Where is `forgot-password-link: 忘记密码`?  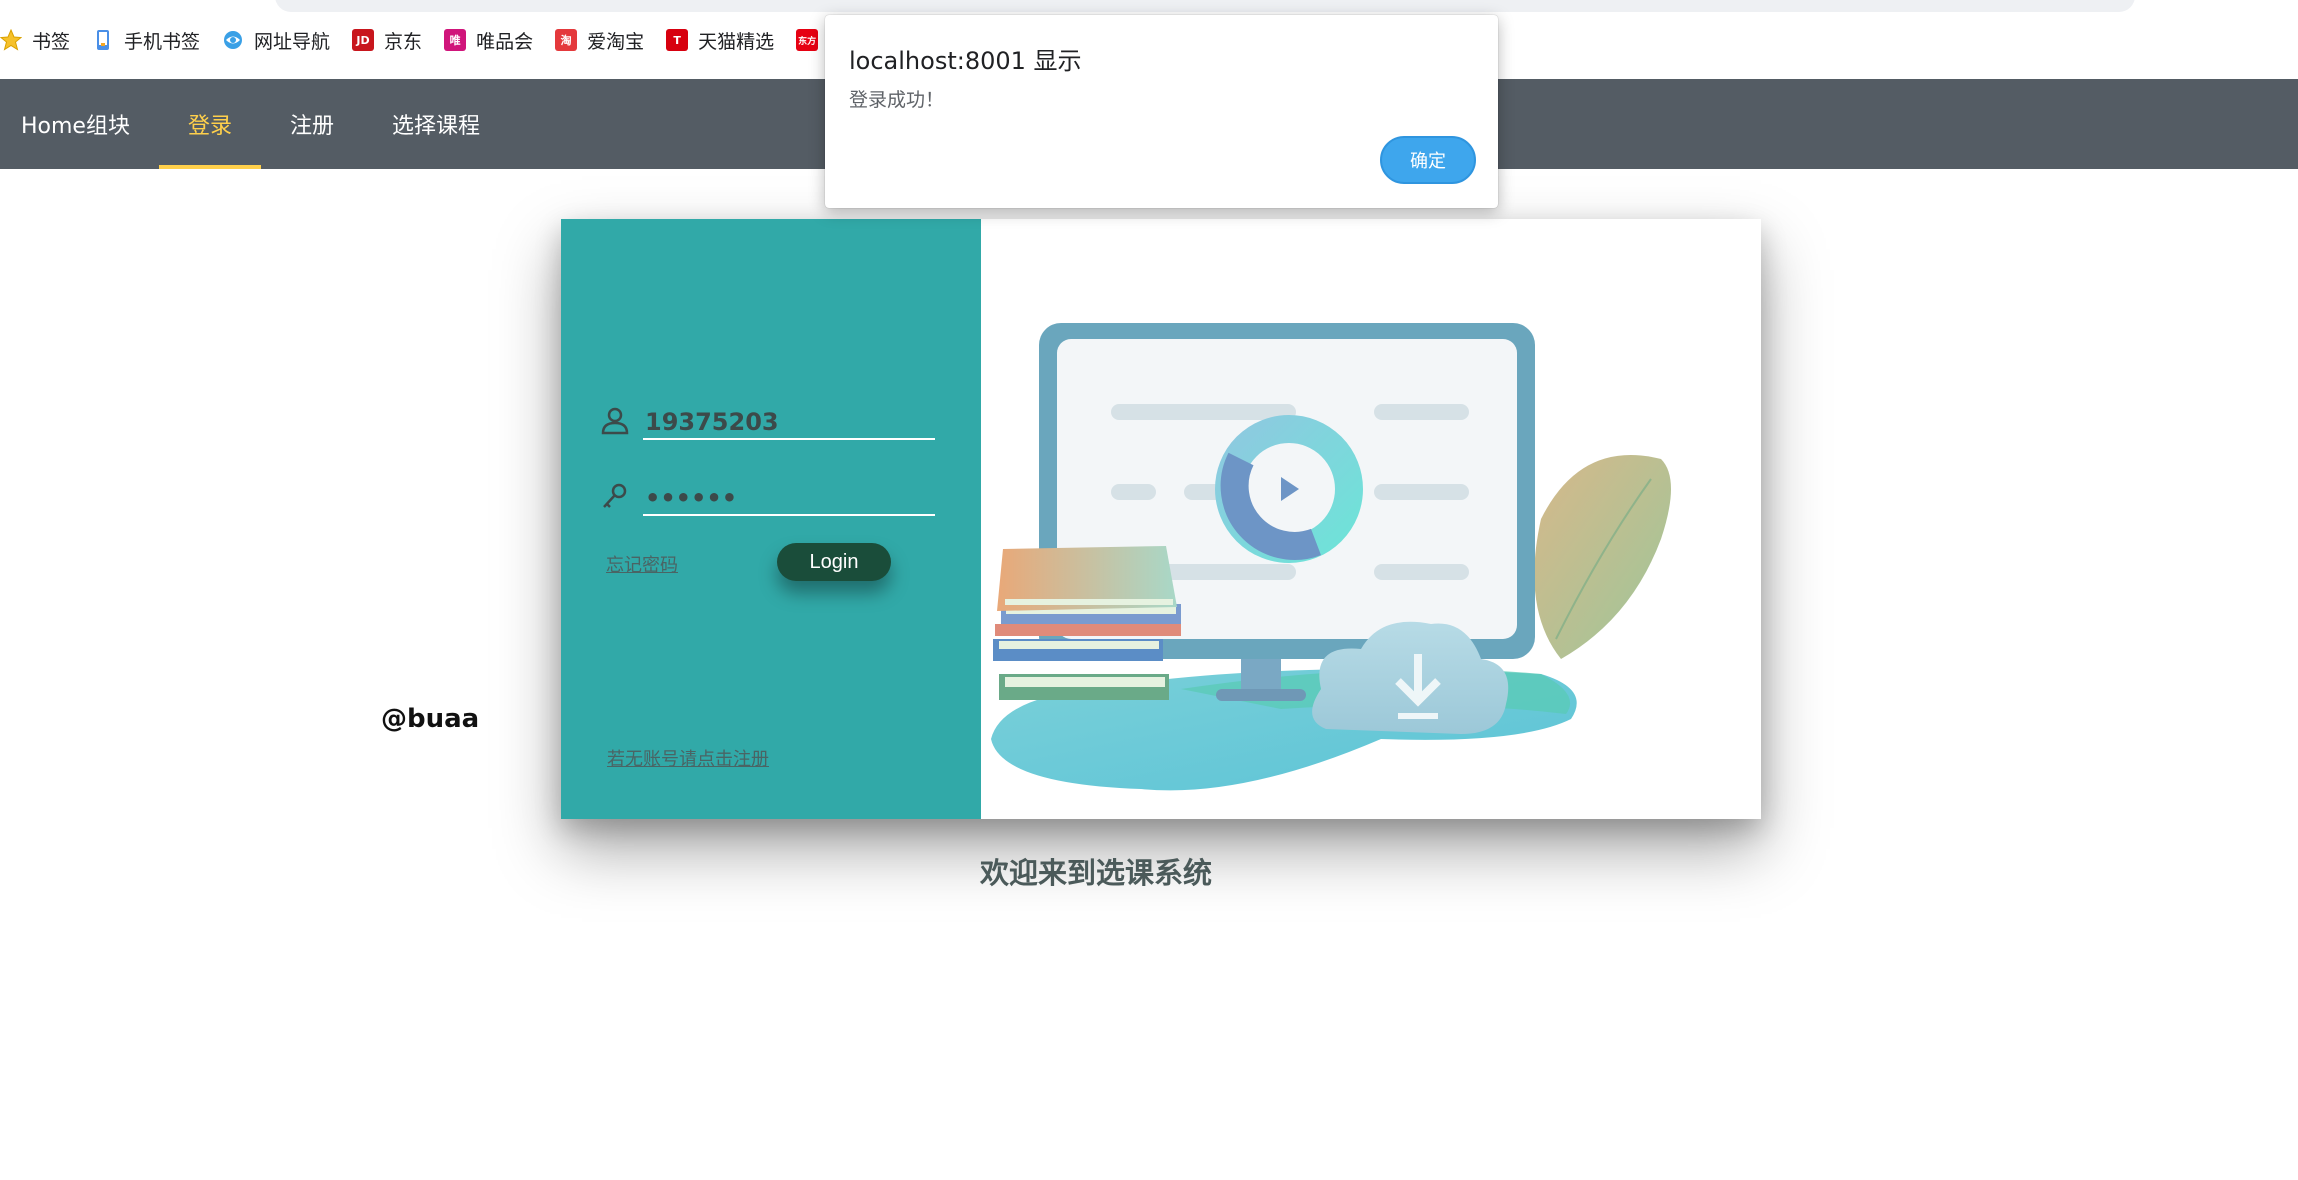 forgot-password-link: 忘记密码 is located at coordinates (642, 564).